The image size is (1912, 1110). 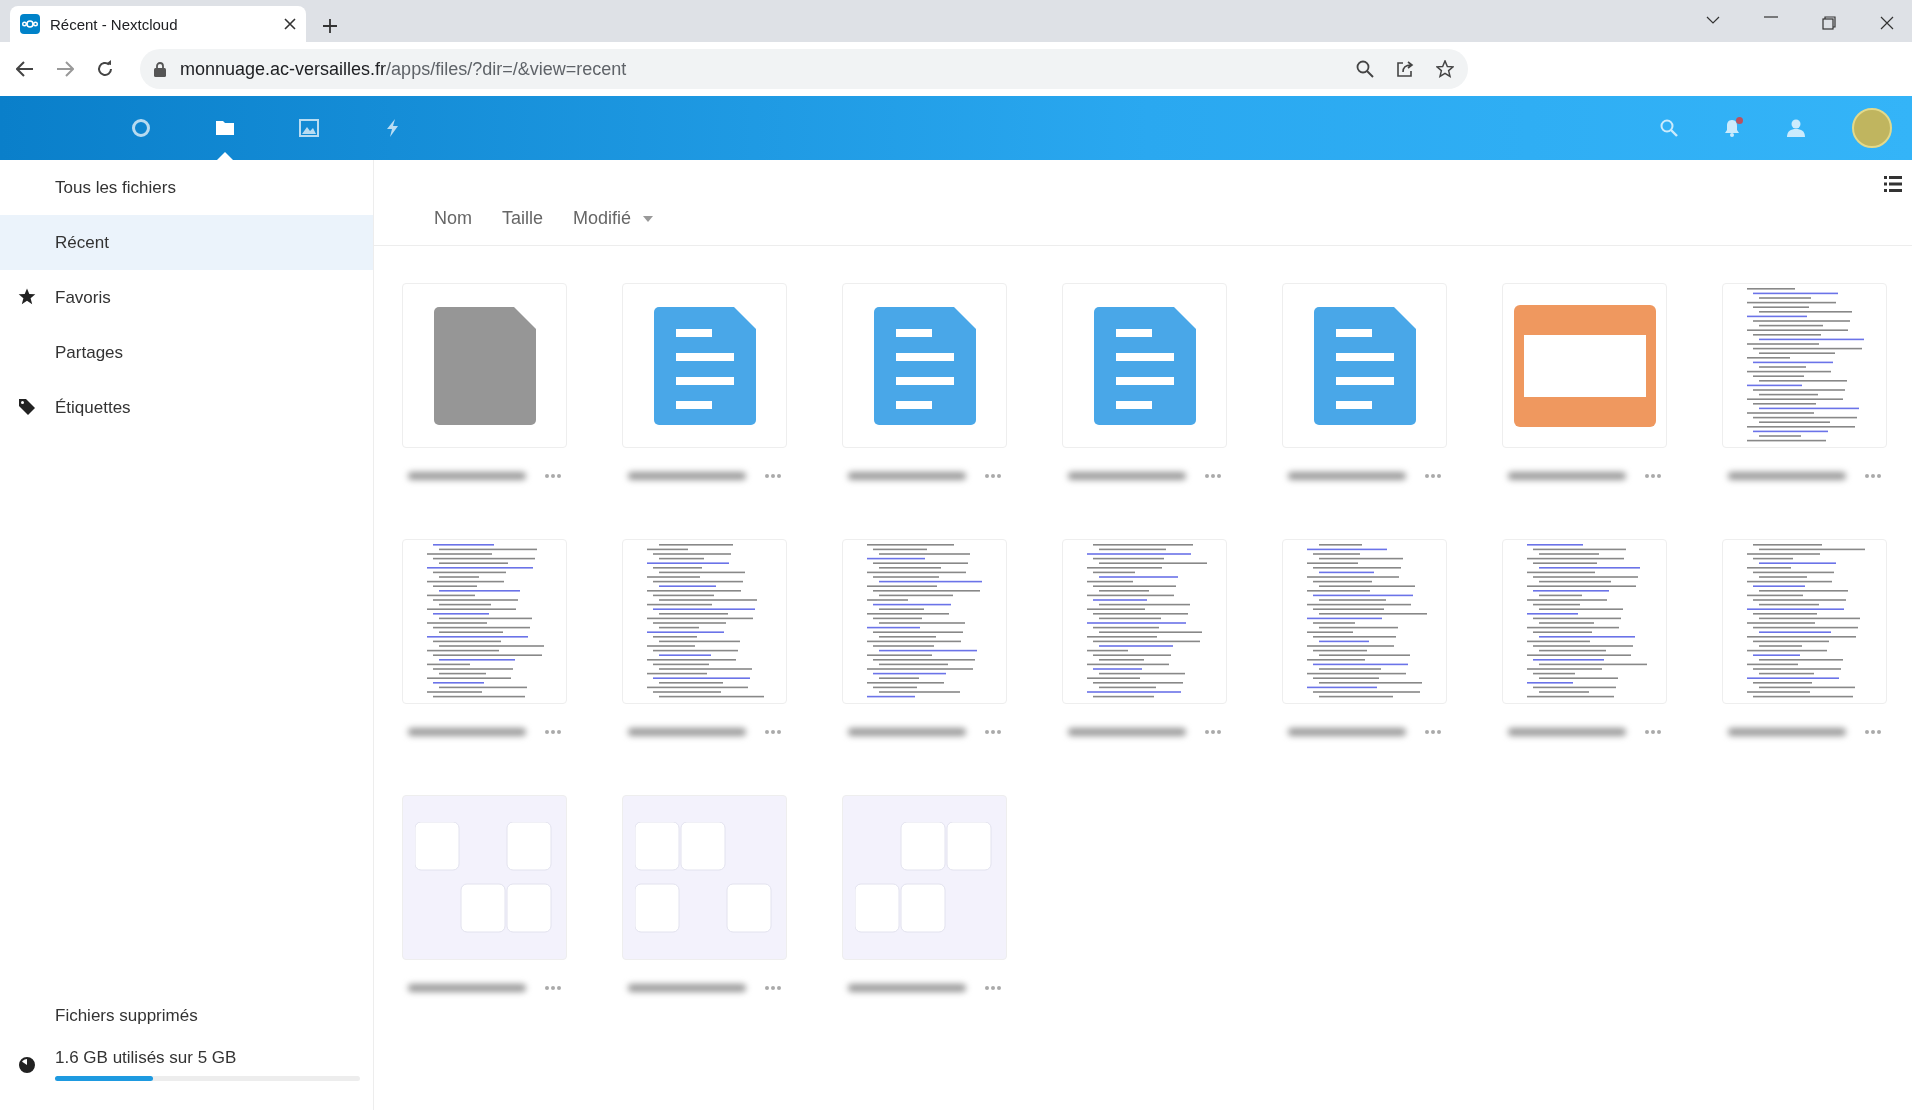 I want to click on presentation-icon, so click(x=1584, y=365).